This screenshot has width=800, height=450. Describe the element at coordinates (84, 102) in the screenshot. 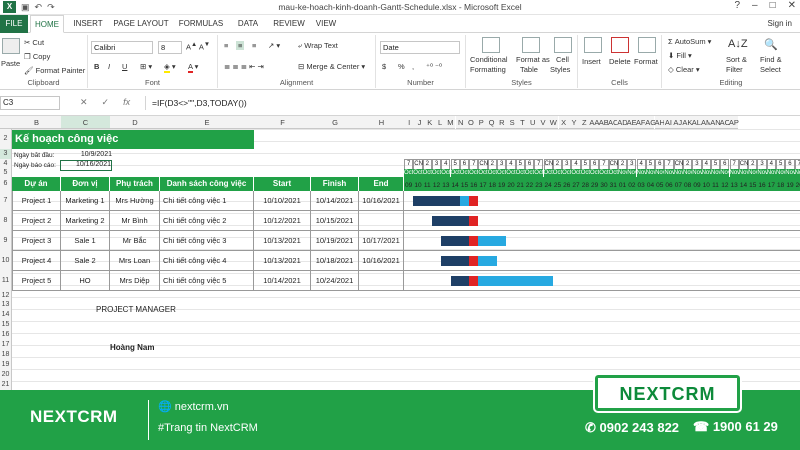

I see `cancel-icon: ✕` at that location.